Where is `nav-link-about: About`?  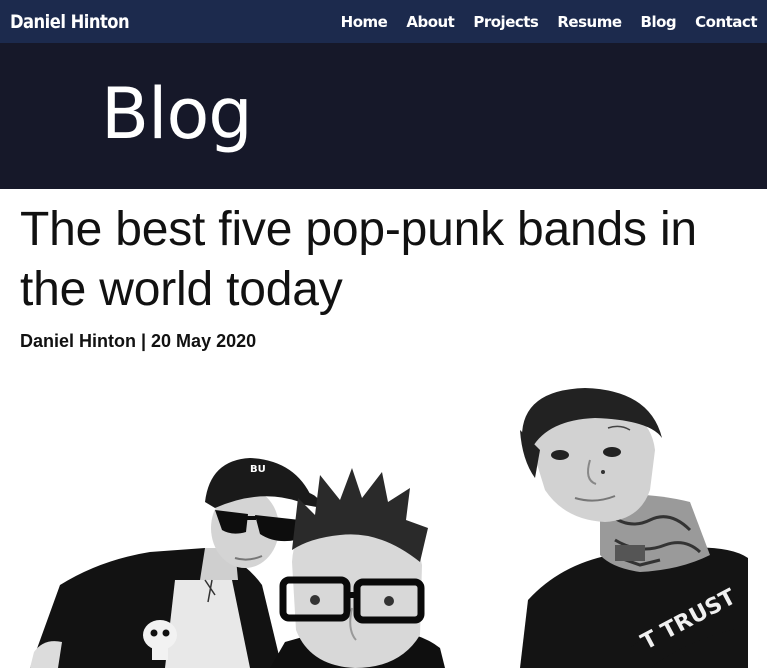 nav-link-about: About is located at coordinates (430, 22).